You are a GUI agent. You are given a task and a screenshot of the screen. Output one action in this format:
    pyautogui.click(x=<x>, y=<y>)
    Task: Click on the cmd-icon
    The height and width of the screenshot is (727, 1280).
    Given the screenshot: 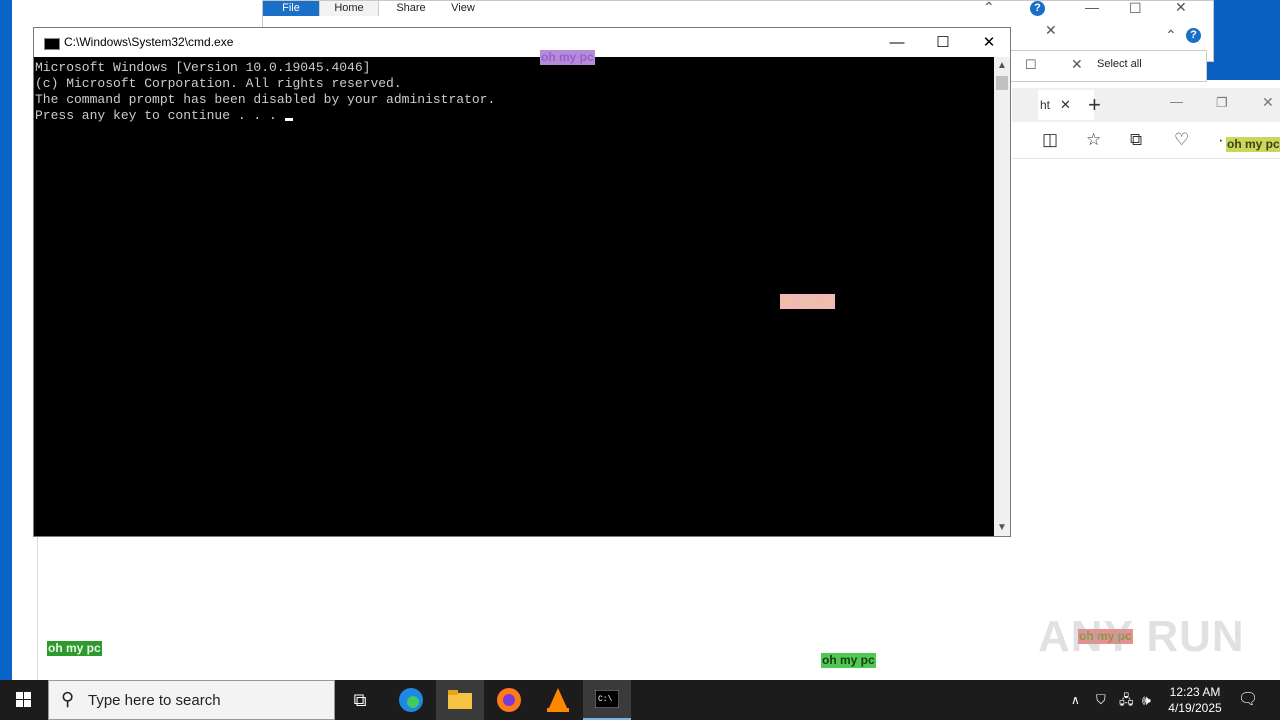 What is the action you would take?
    pyautogui.click(x=52, y=44)
    